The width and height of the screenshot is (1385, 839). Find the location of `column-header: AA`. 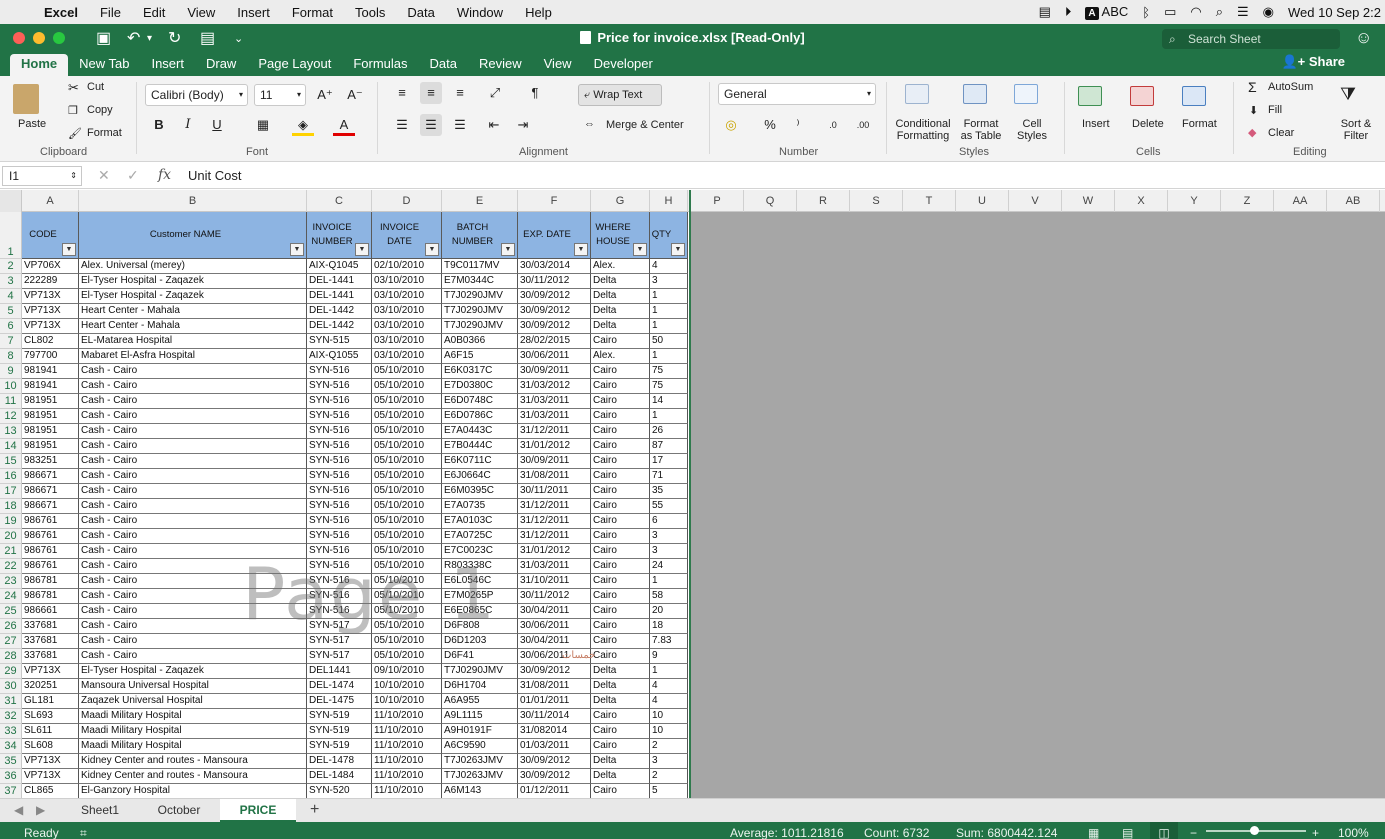

column-header: AA is located at coordinates (1300, 201).